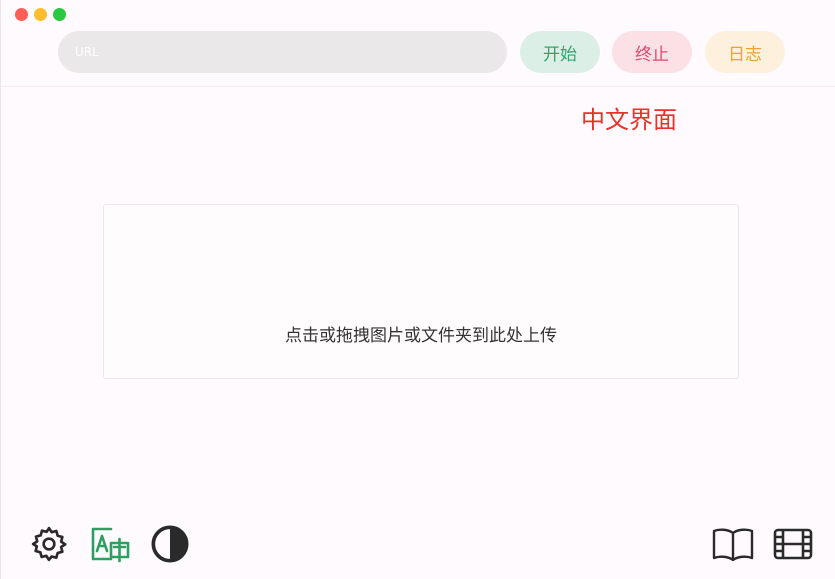 This screenshot has height=579, width=835. I want to click on gear-icon, so click(49, 544).